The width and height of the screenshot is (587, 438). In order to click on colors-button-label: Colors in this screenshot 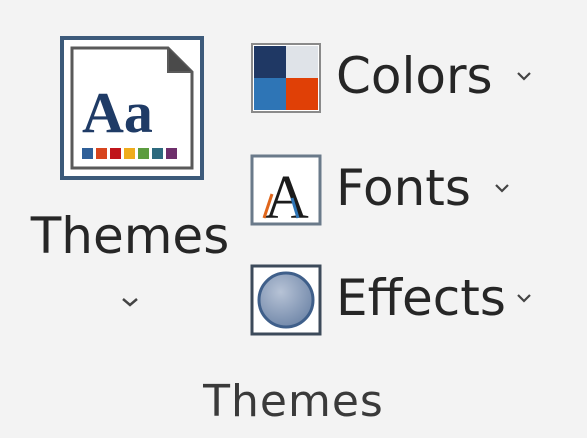, I will do `click(414, 76)`.